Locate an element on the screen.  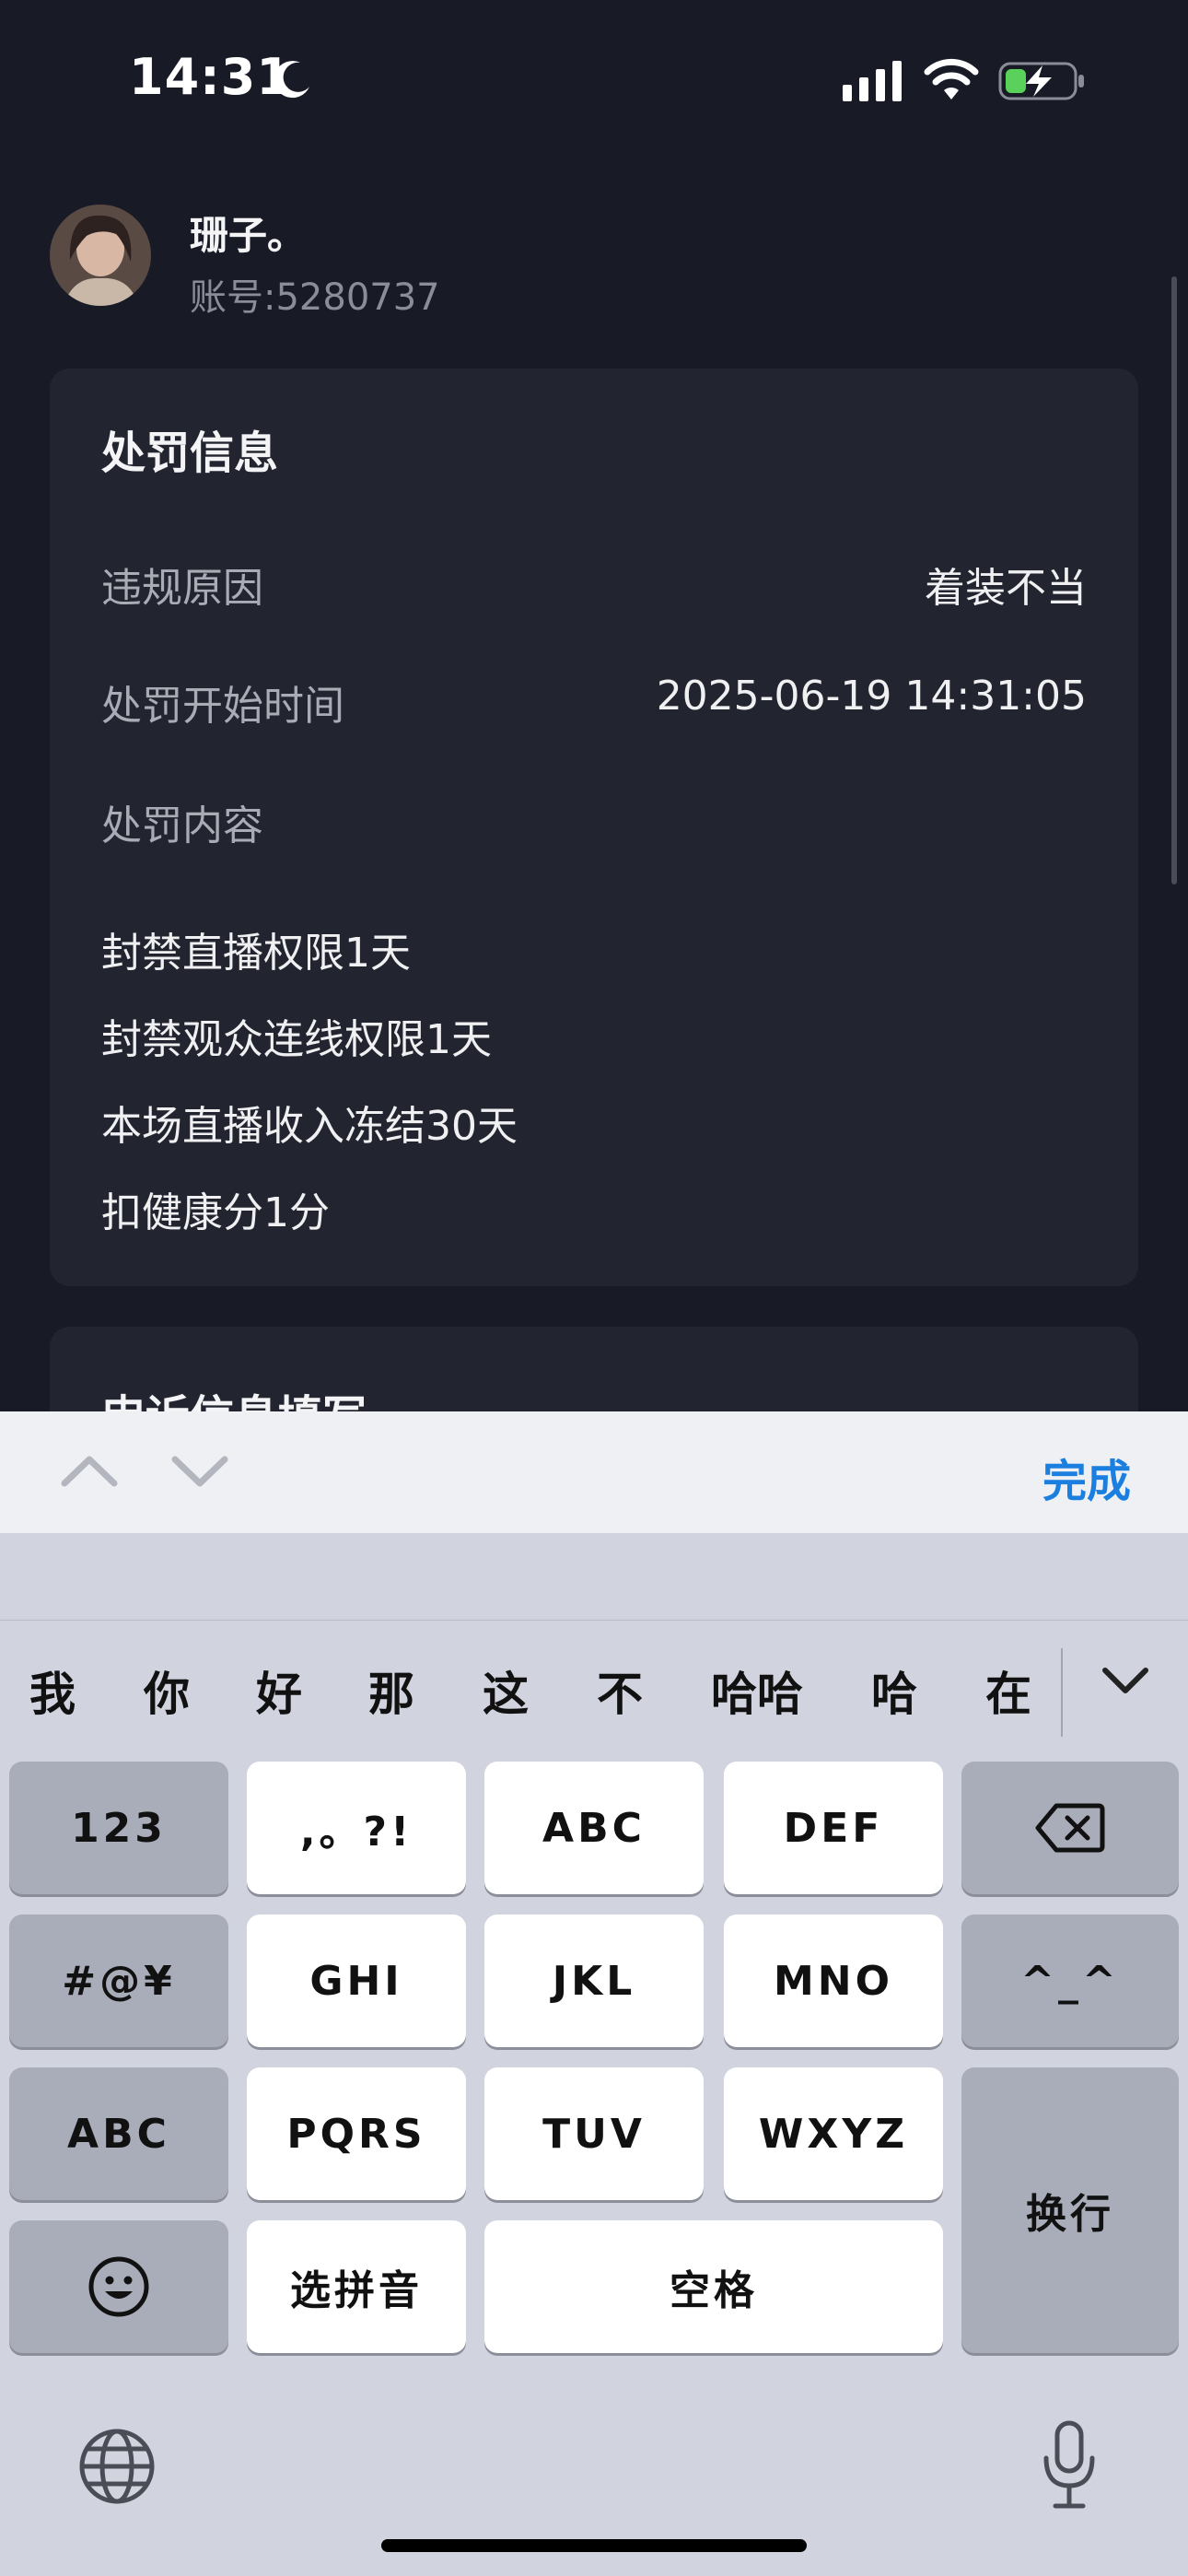
candidate-word: 你 is located at coordinates (167, 1690).